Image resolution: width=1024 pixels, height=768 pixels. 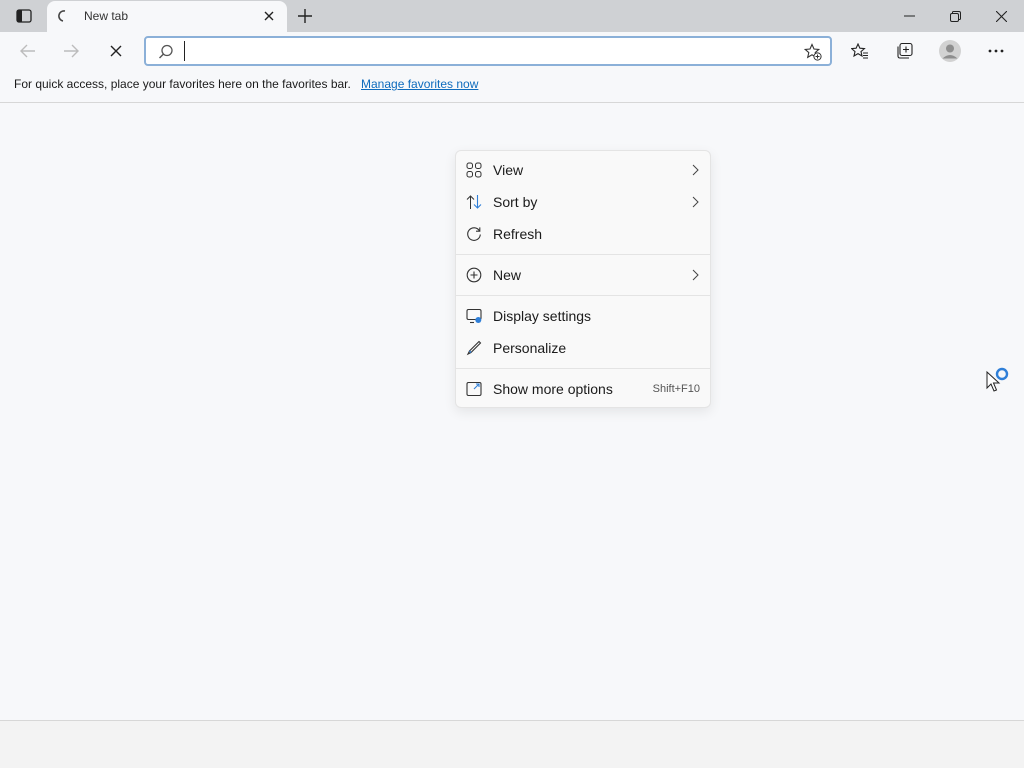 I want to click on new-tab-button, so click(x=305, y=16).